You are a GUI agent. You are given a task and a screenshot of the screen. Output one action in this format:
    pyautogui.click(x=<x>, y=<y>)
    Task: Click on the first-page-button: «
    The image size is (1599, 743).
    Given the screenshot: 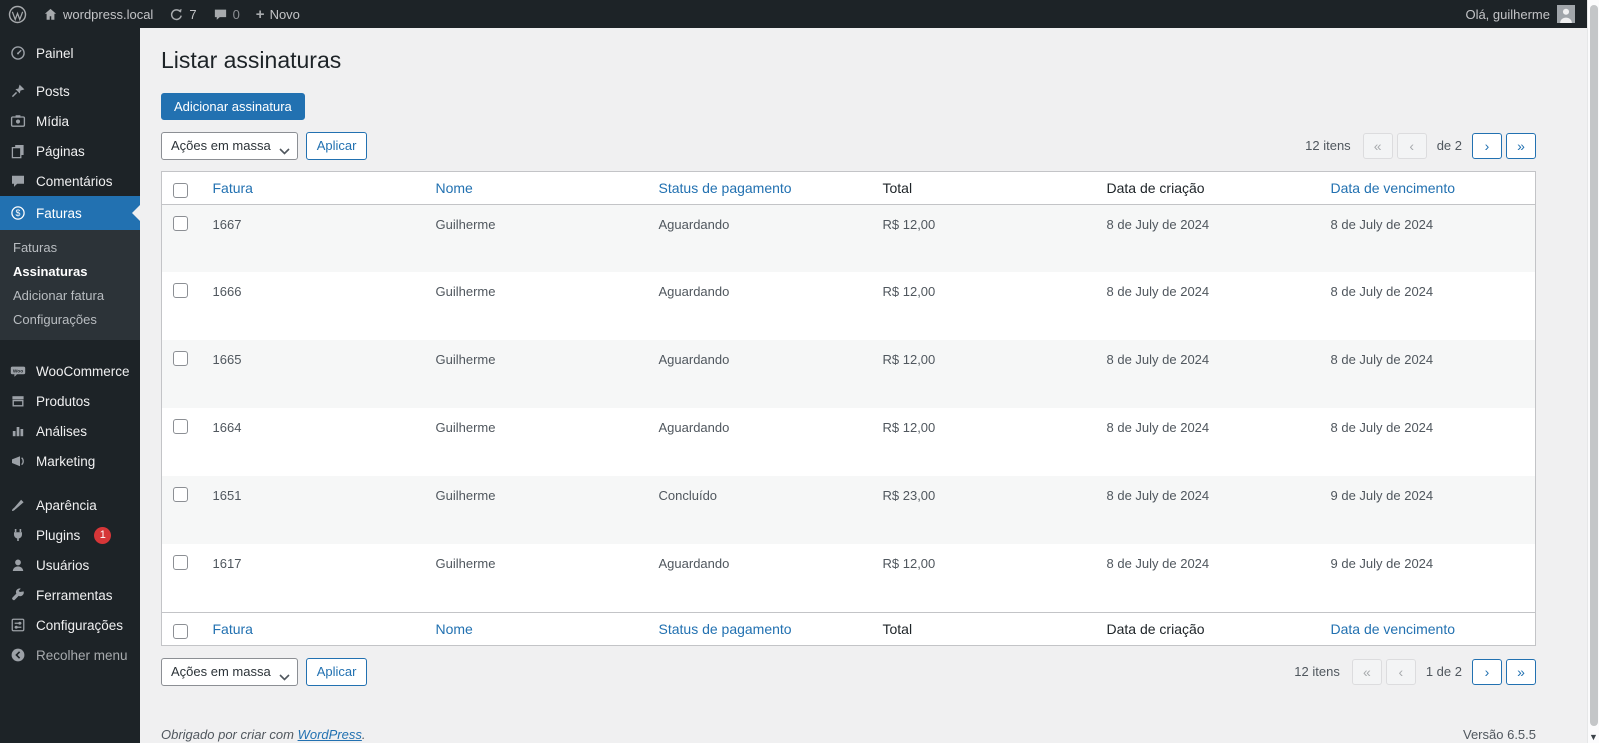 What is the action you would take?
    pyautogui.click(x=1366, y=671)
    